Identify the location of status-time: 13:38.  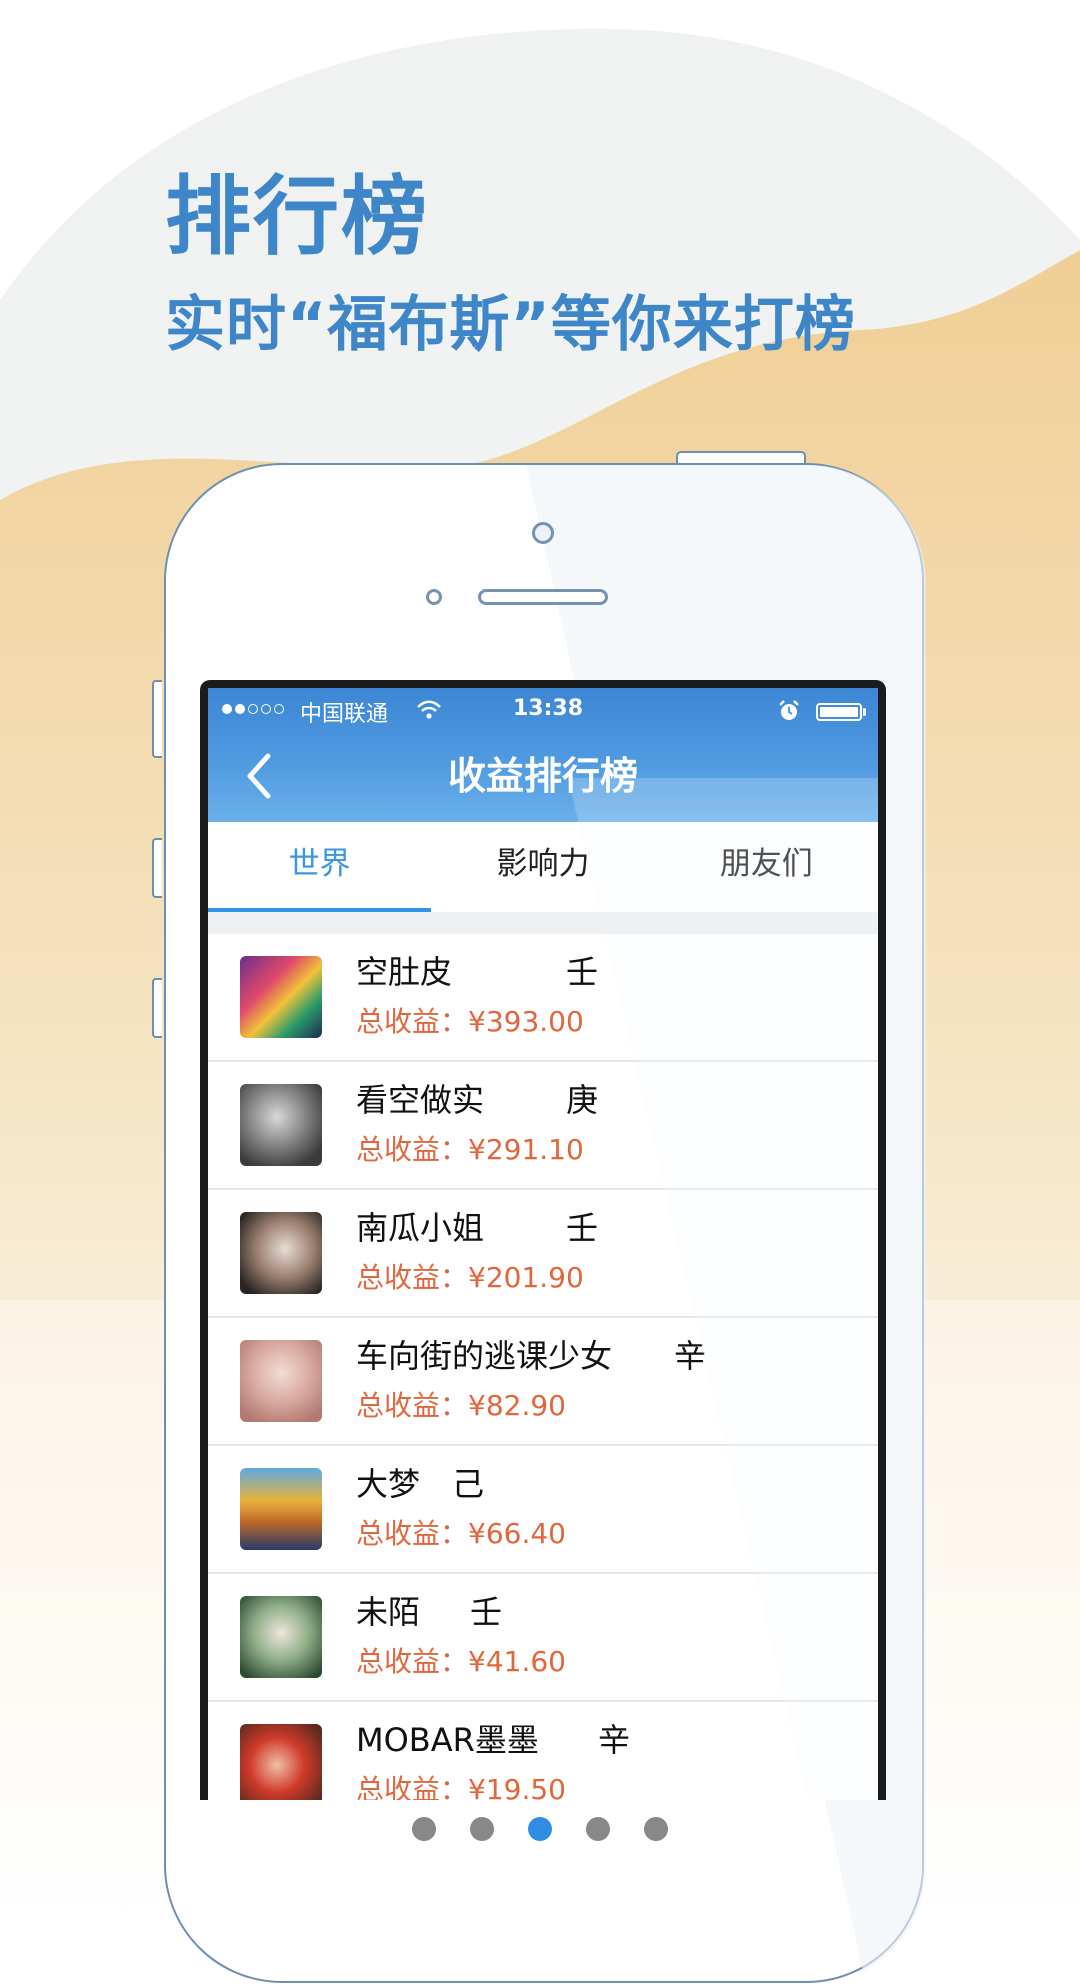
(548, 708).